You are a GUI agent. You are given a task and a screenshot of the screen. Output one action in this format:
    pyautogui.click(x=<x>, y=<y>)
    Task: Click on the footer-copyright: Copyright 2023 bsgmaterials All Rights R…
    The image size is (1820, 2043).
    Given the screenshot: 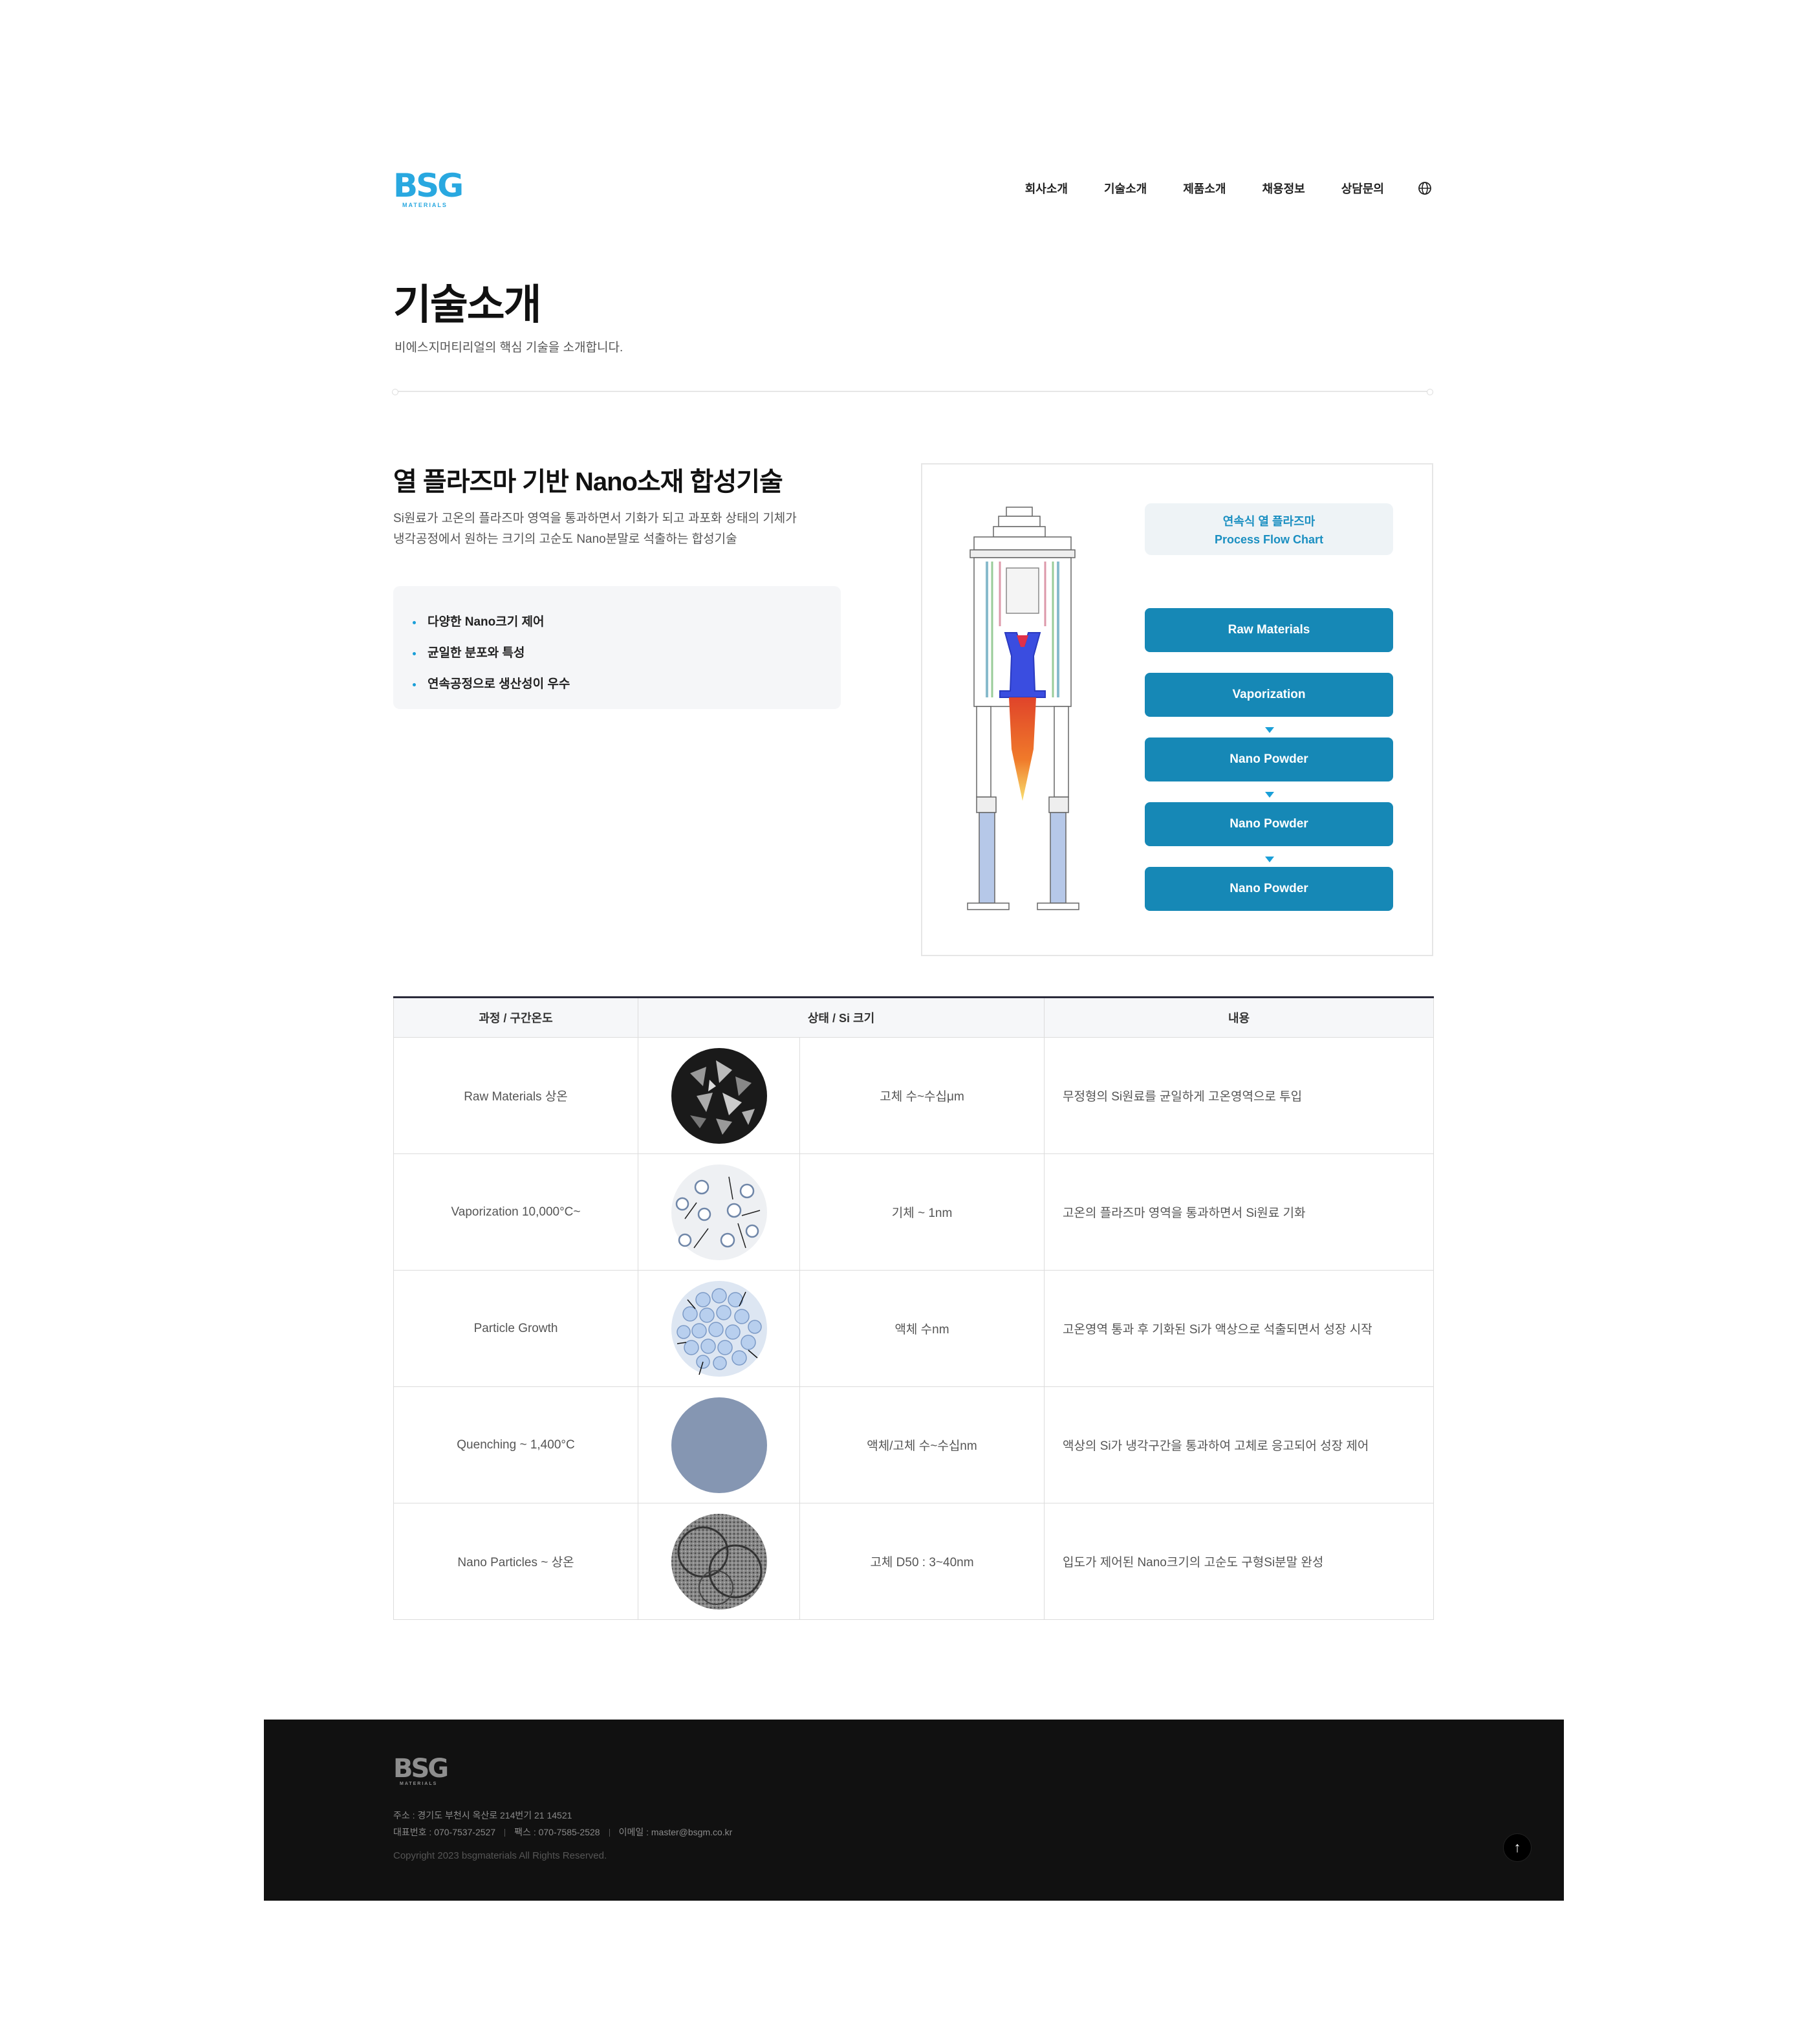 What is the action you would take?
    pyautogui.click(x=500, y=1856)
    